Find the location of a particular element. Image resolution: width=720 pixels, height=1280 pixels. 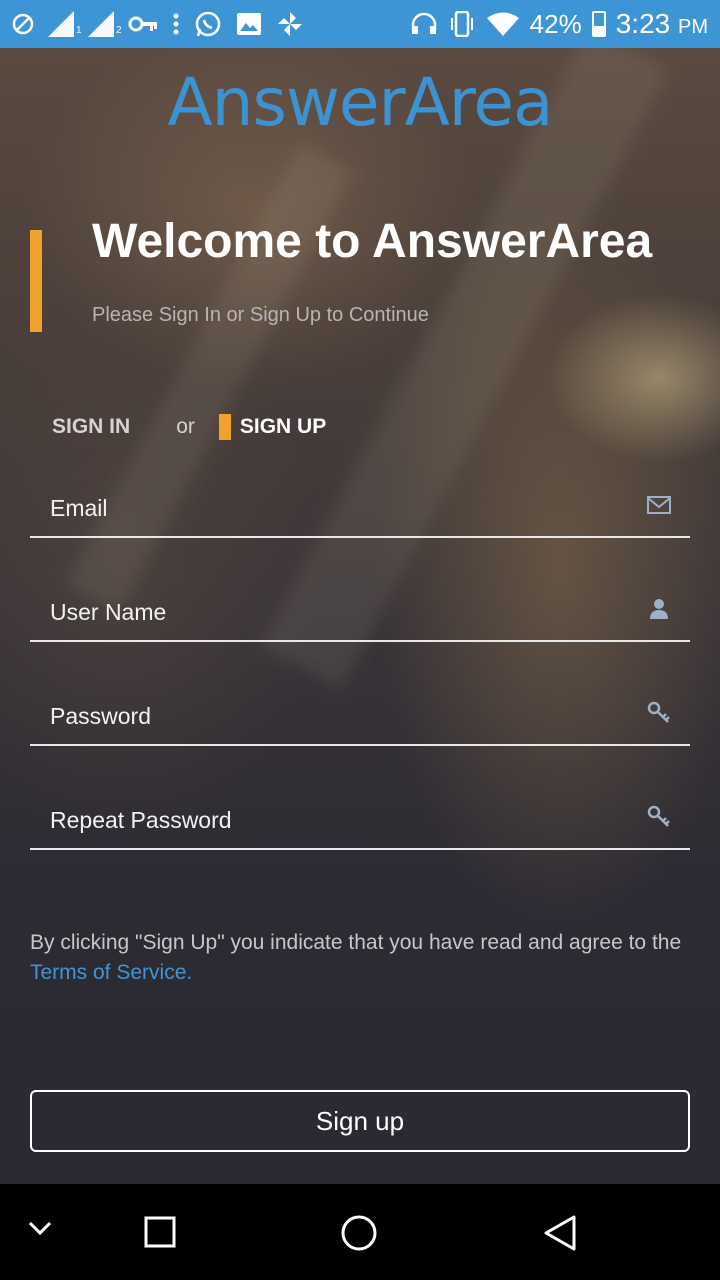

repeat-password-field is located at coordinates (360, 819).